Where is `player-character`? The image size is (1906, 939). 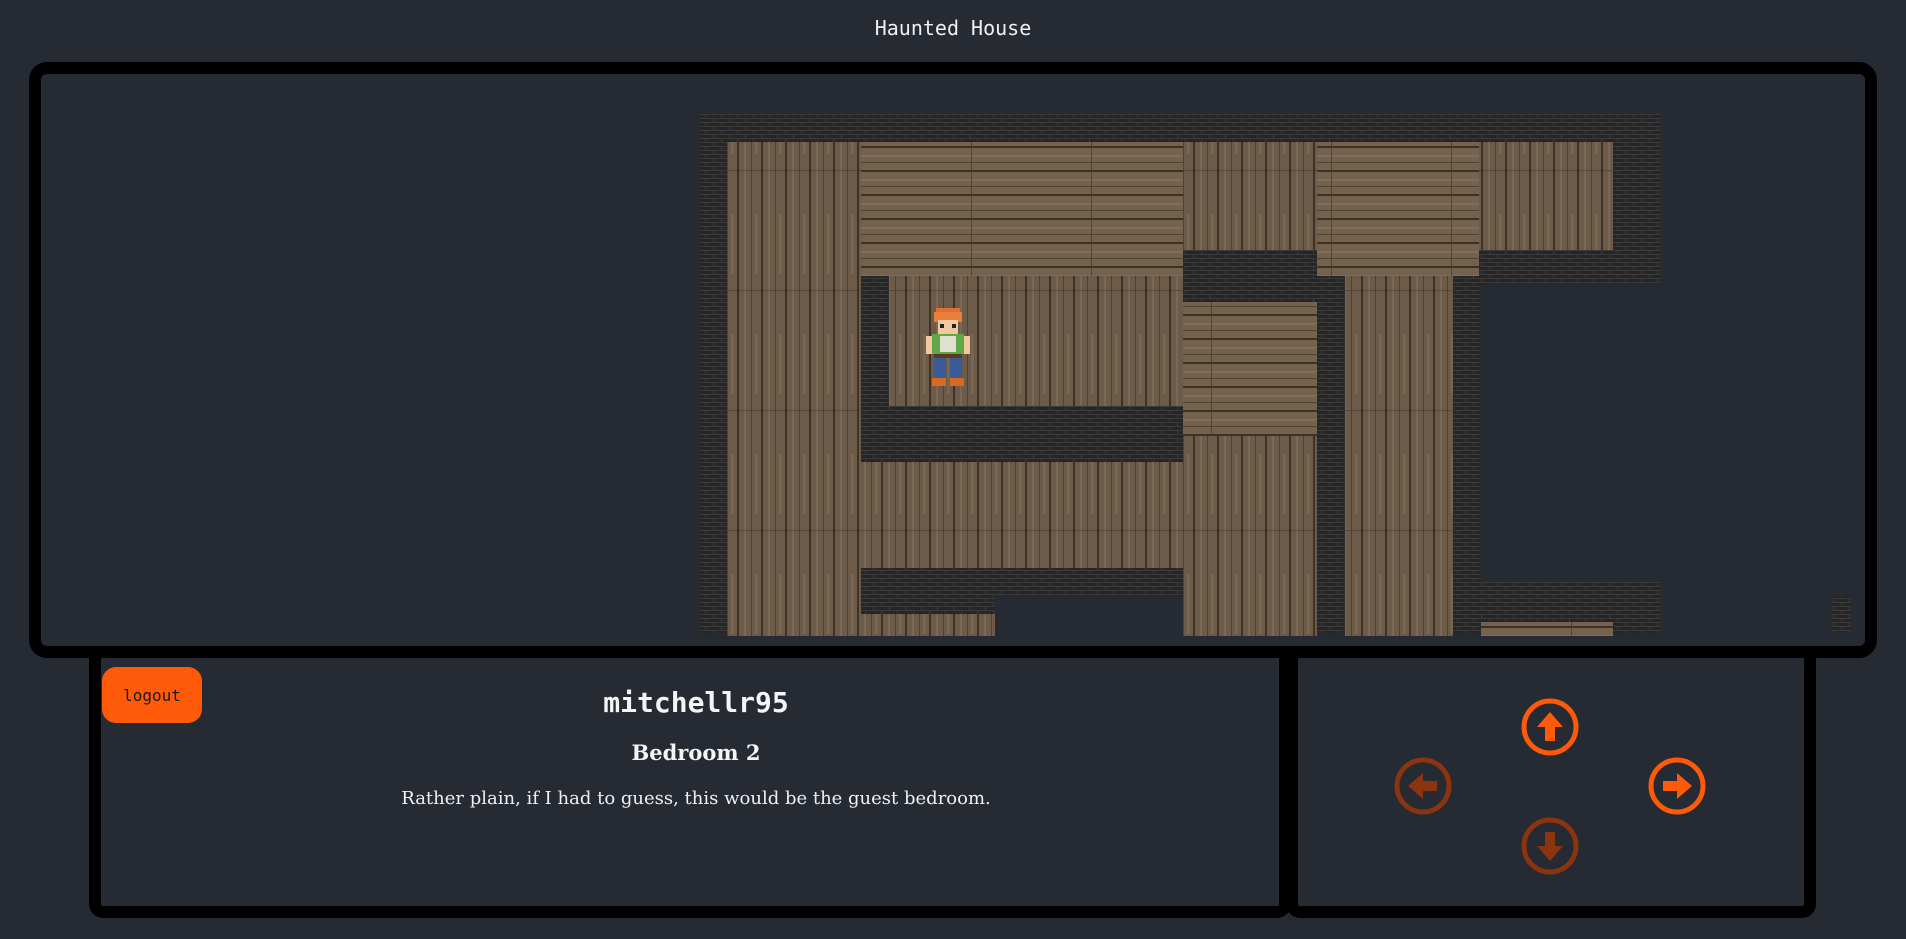 player-character is located at coordinates (948, 347).